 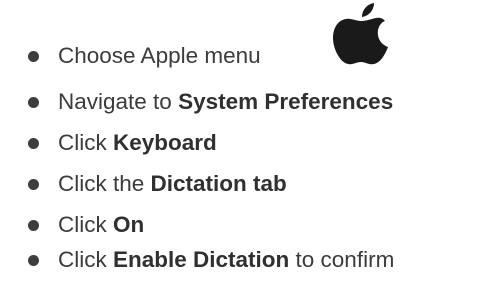 I want to click on step-text: Click On, so click(x=101, y=225).